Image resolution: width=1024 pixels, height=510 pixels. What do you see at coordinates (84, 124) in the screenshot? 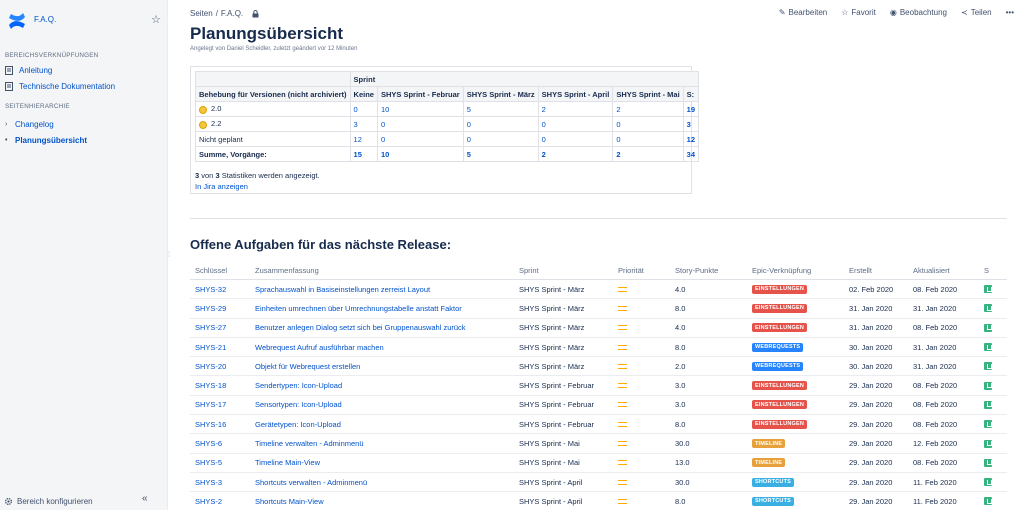
I see `sidebar-tree-changelog: › Changelog` at bounding box center [84, 124].